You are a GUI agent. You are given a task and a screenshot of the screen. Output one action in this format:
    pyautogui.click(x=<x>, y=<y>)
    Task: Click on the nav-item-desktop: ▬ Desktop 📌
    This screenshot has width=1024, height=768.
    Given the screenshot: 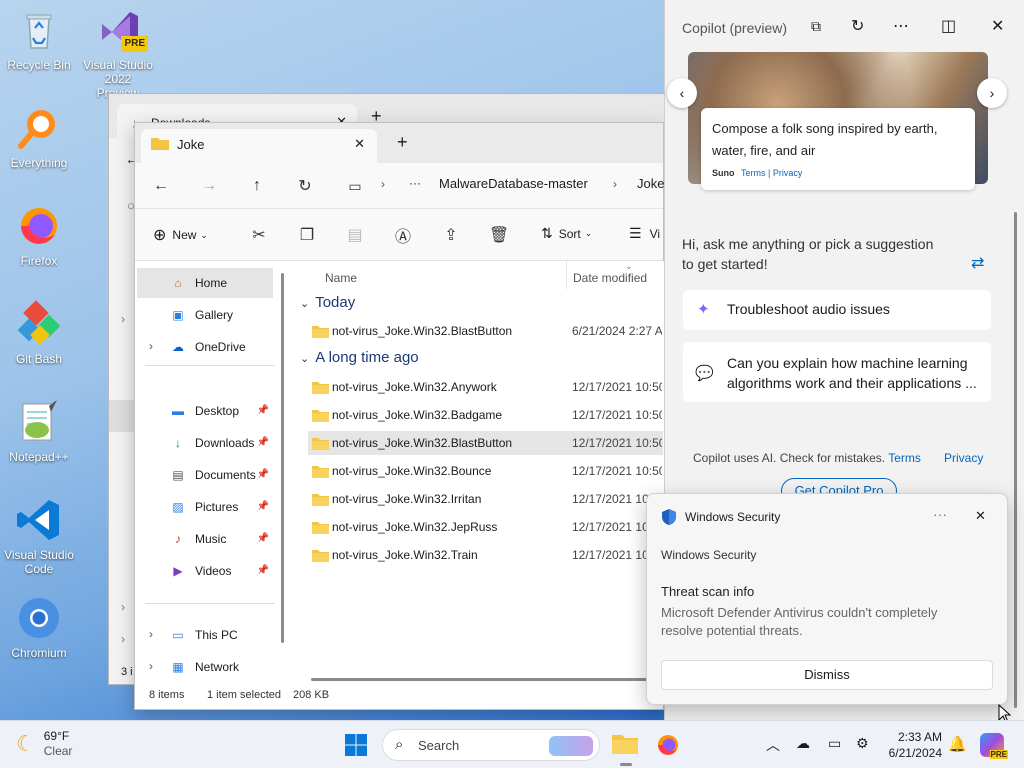 What is the action you would take?
    pyautogui.click(x=205, y=411)
    